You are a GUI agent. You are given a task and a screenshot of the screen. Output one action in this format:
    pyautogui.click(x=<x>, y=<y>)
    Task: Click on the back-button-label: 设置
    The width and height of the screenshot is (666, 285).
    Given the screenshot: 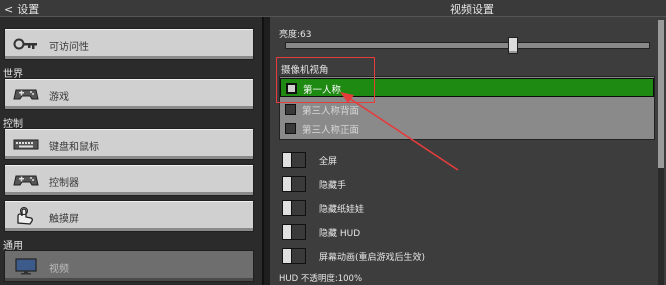 What is the action you would take?
    pyautogui.click(x=28, y=9)
    